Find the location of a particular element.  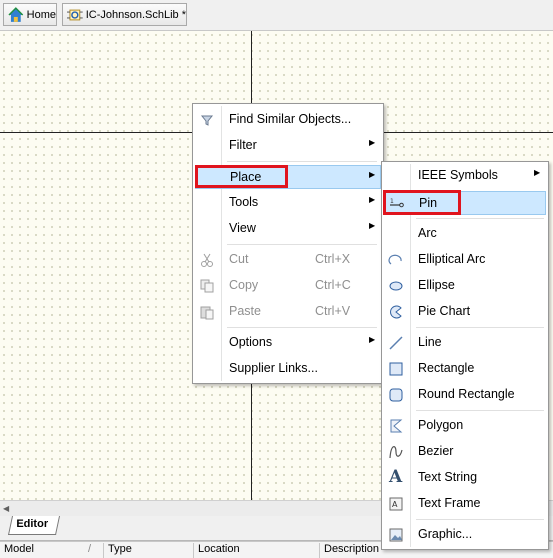

line-label: Line is located at coordinates (430, 342).